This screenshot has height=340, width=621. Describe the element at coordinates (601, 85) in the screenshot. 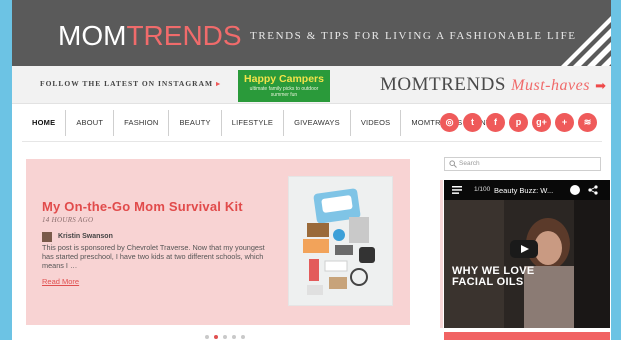

I see `arrow-right-icon: ➡` at that location.